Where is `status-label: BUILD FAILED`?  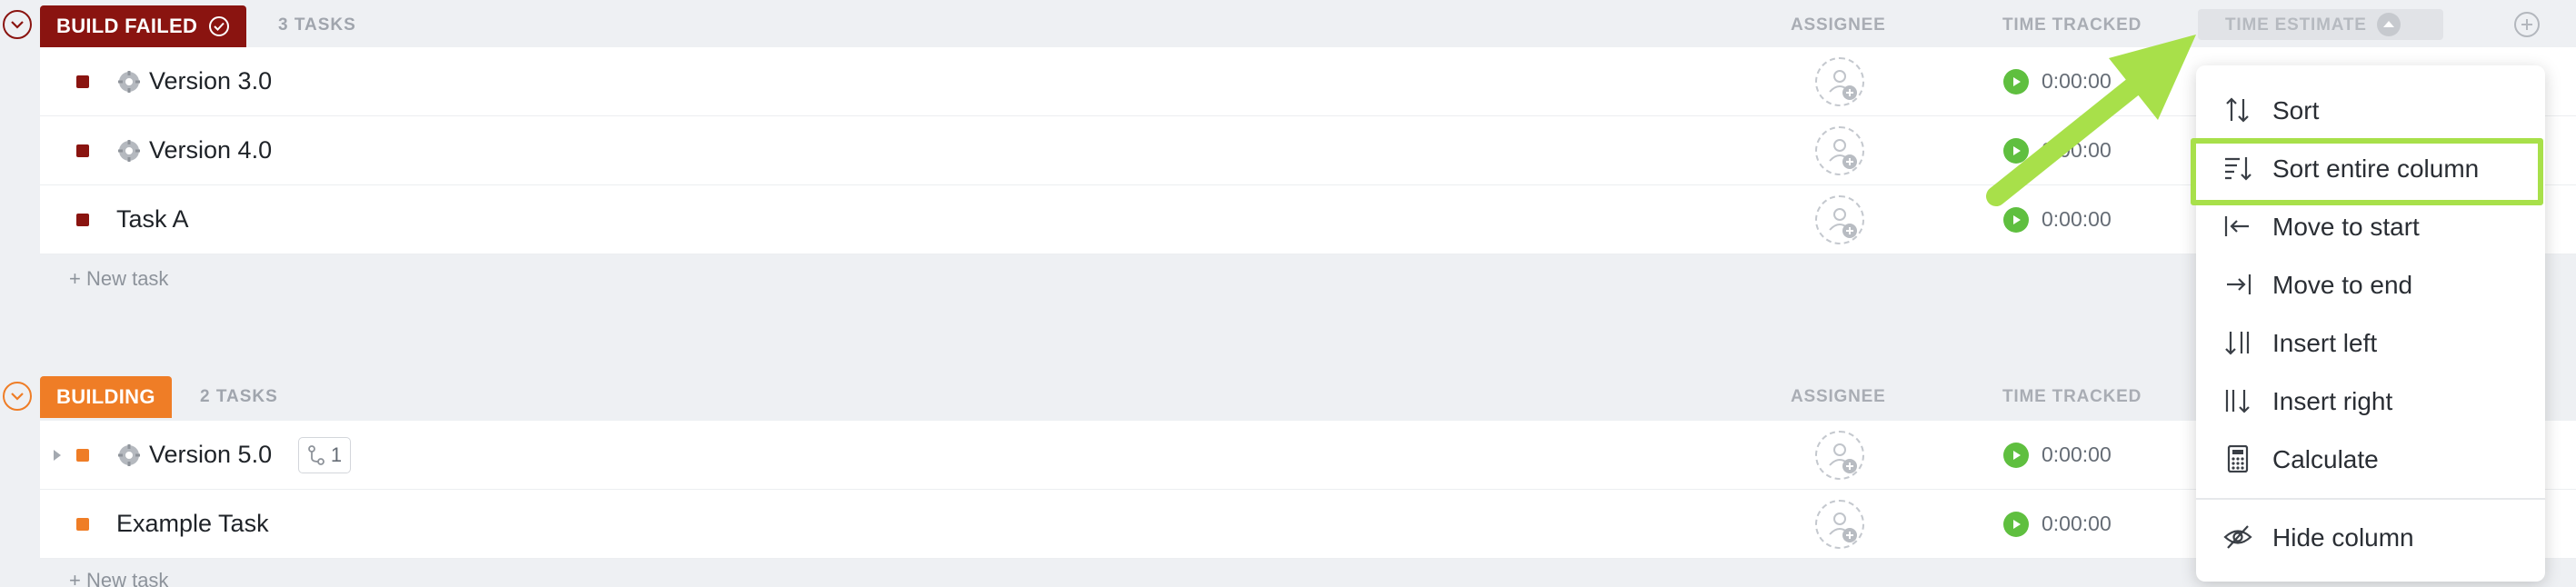
status-label: BUILD FAILED is located at coordinates (127, 26).